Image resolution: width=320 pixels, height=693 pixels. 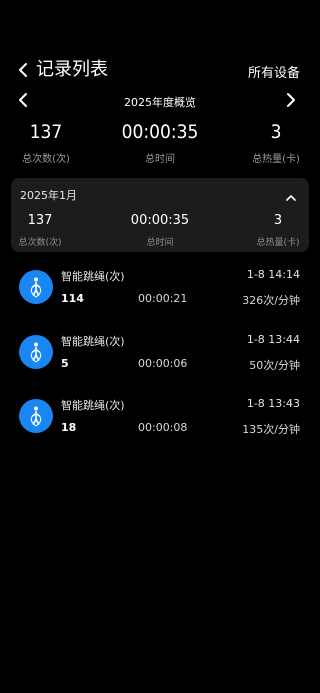 What do you see at coordinates (40, 220) in the screenshot?
I see `month-count-value: 137` at bounding box center [40, 220].